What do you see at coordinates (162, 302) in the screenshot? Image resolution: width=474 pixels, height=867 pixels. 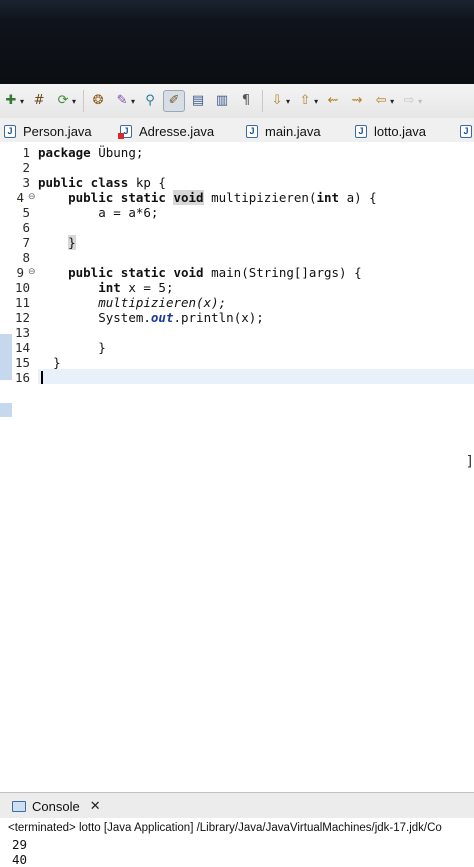 I see `code-line: multipizieren(x);` at bounding box center [162, 302].